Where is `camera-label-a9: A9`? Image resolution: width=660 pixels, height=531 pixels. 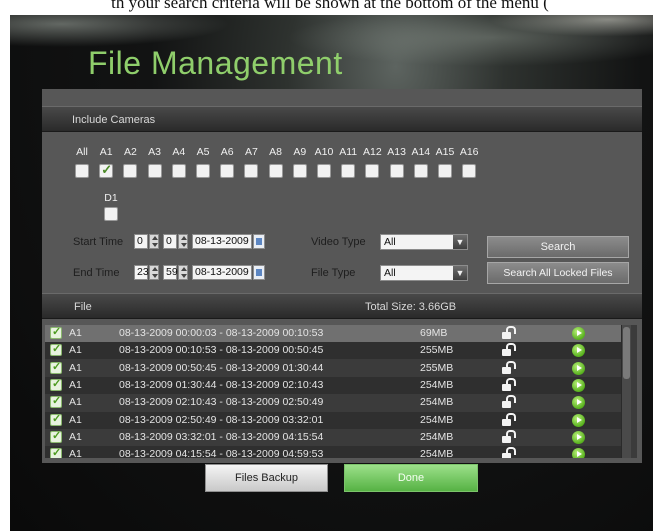 camera-label-a9: A9 is located at coordinates (300, 152).